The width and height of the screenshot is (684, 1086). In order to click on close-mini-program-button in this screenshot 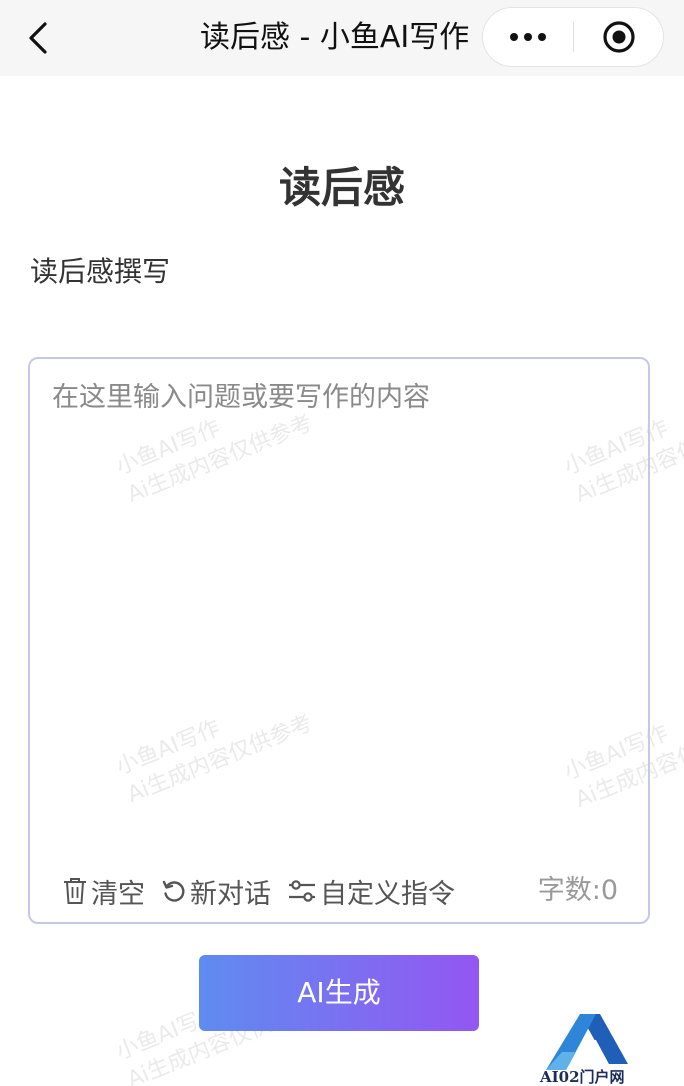, I will do `click(619, 37)`.